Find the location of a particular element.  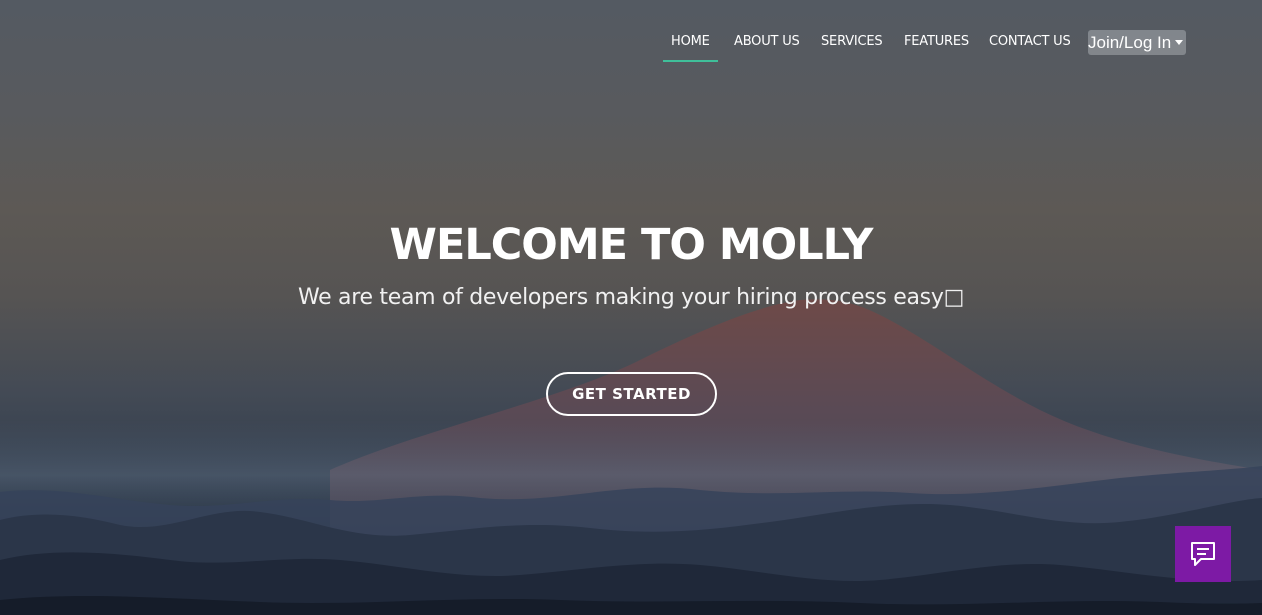

chat-bubble-icon is located at coordinates (1203, 554).